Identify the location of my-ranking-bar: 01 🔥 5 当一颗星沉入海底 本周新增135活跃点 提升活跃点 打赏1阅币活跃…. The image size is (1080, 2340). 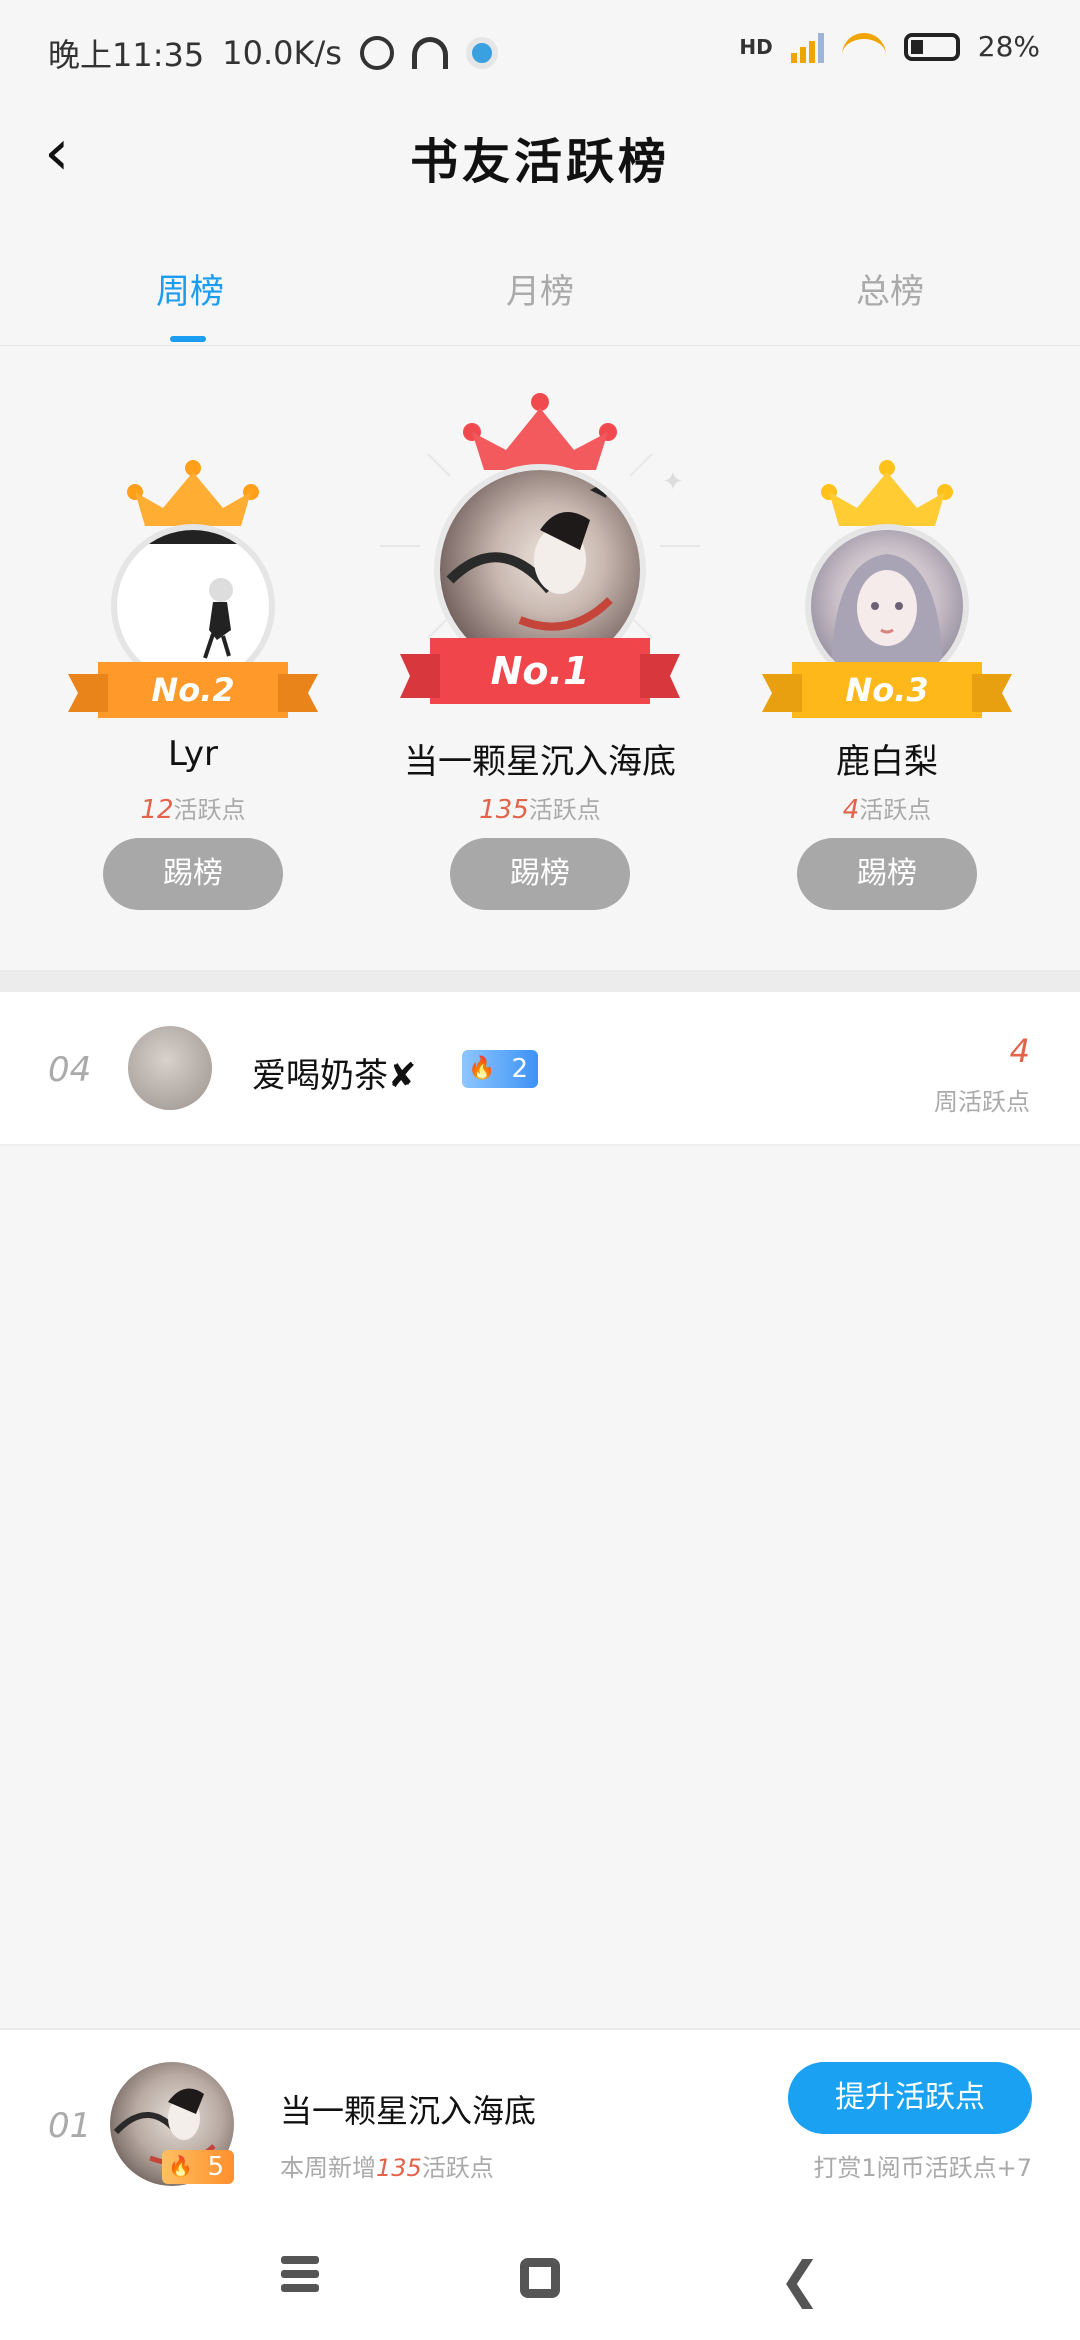
(540, 2119).